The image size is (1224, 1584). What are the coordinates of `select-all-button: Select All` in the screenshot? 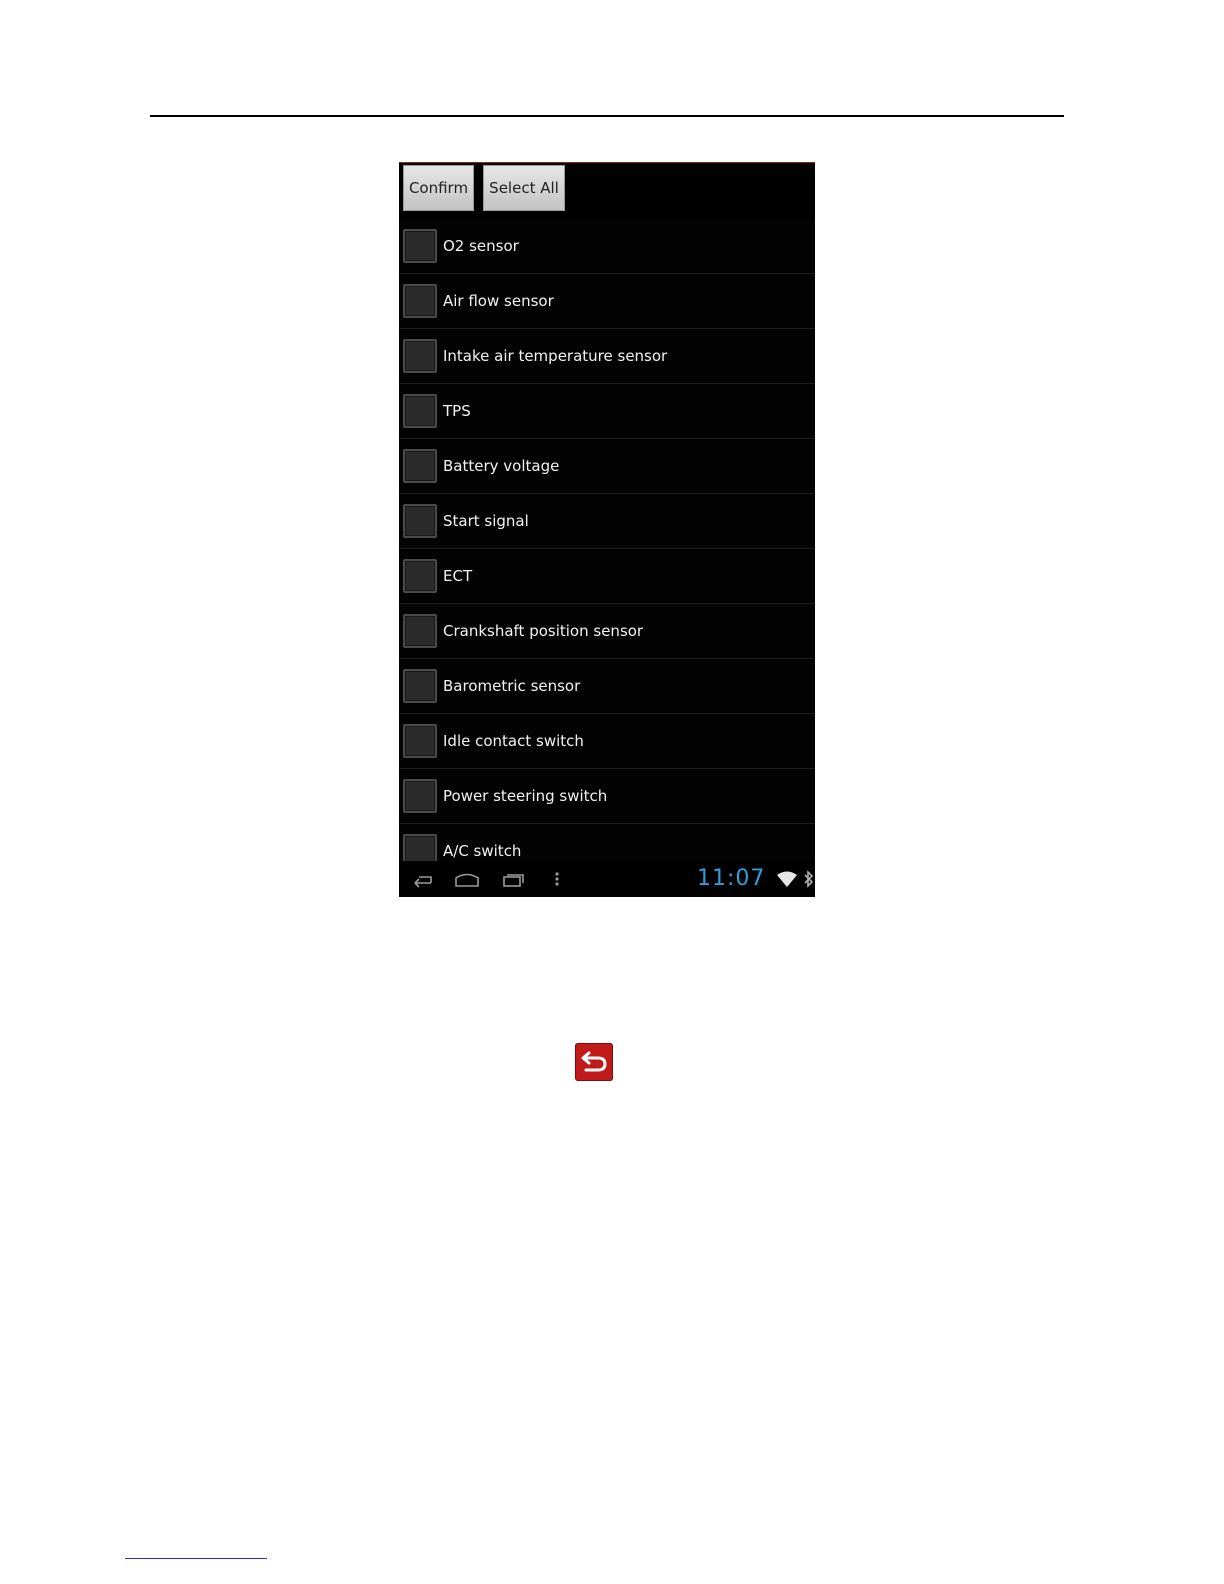 It's located at (524, 188).